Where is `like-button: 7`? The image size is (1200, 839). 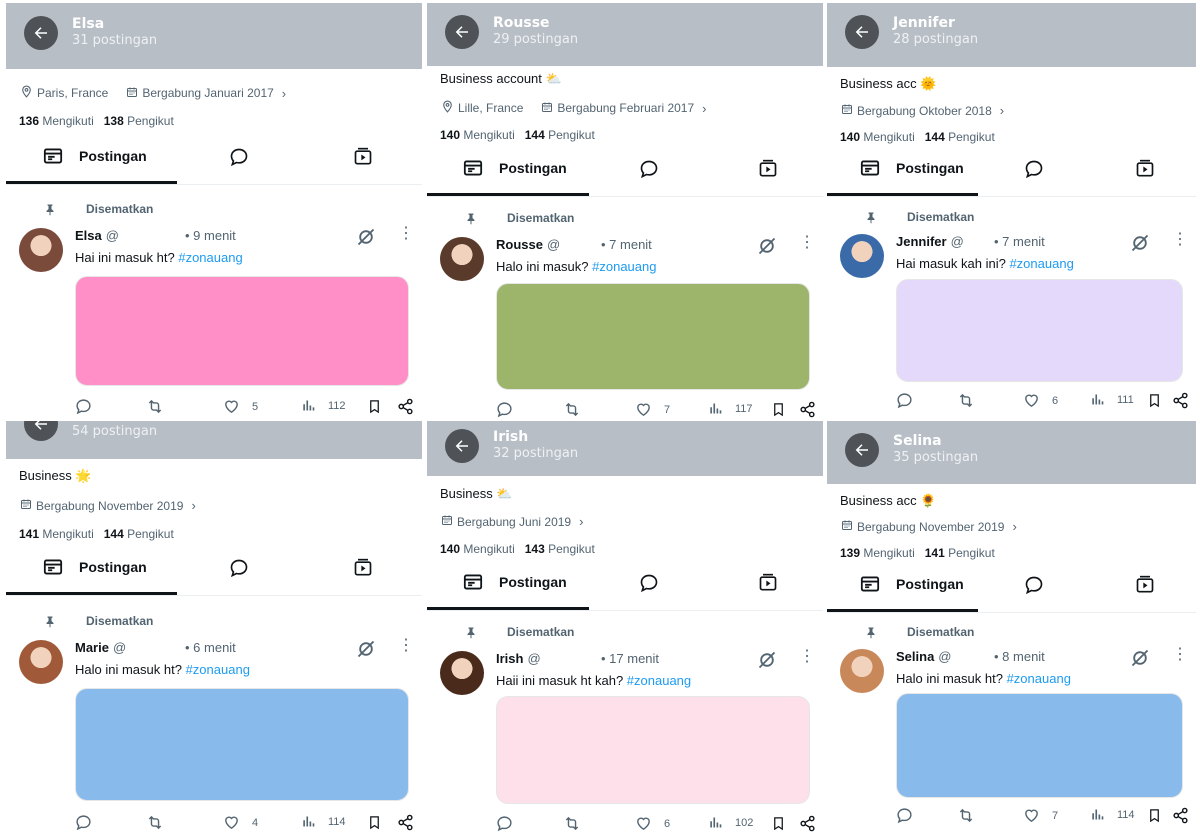 like-button: 7 is located at coordinates (1040, 815).